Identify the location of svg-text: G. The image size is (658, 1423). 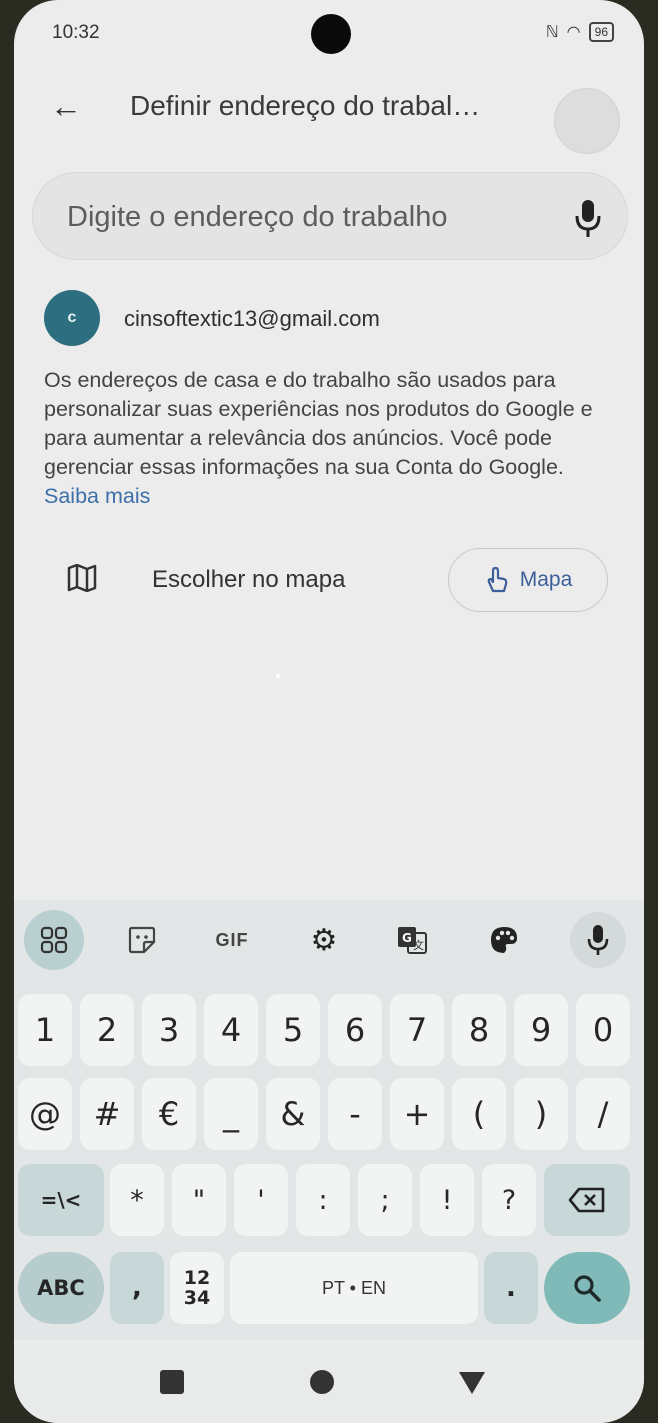
(407, 938).